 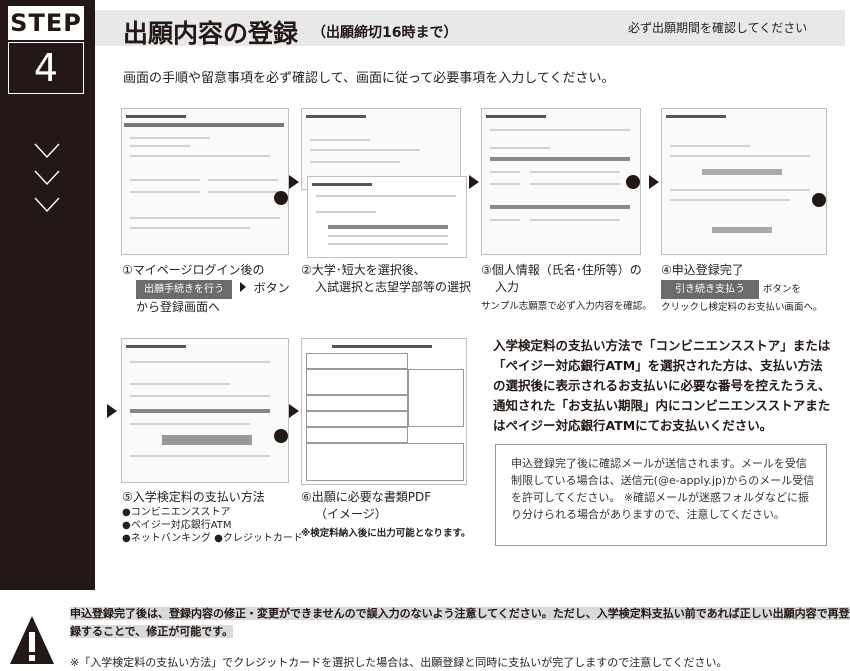 I want to click on screenshot-personal-info, so click(x=561, y=181).